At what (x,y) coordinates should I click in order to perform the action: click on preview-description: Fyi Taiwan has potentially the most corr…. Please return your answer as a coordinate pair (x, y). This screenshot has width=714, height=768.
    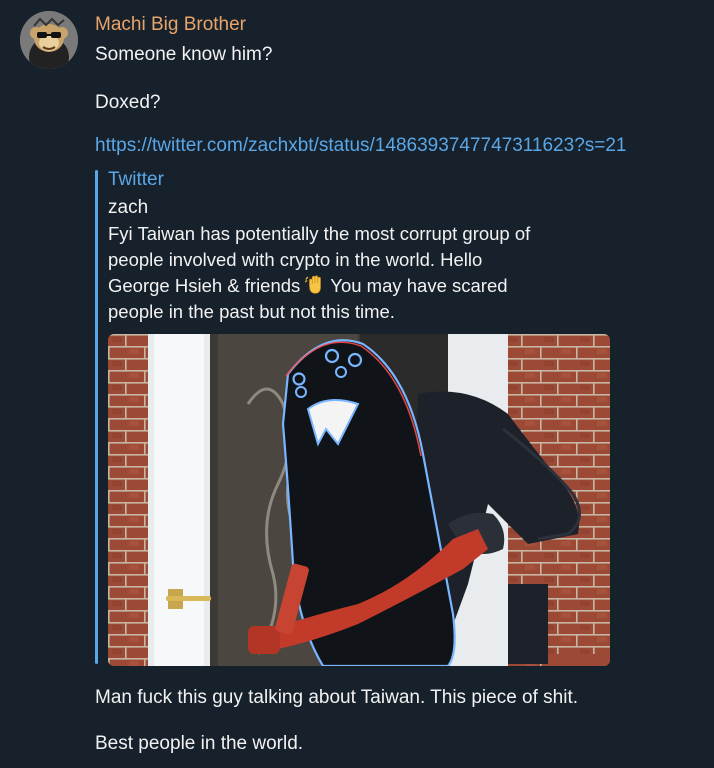
    Looking at the image, I should click on (368, 273).